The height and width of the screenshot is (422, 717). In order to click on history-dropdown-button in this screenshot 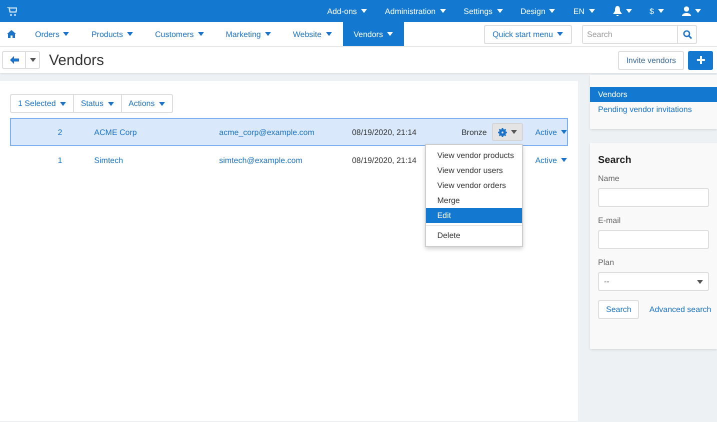, I will do `click(32, 60)`.